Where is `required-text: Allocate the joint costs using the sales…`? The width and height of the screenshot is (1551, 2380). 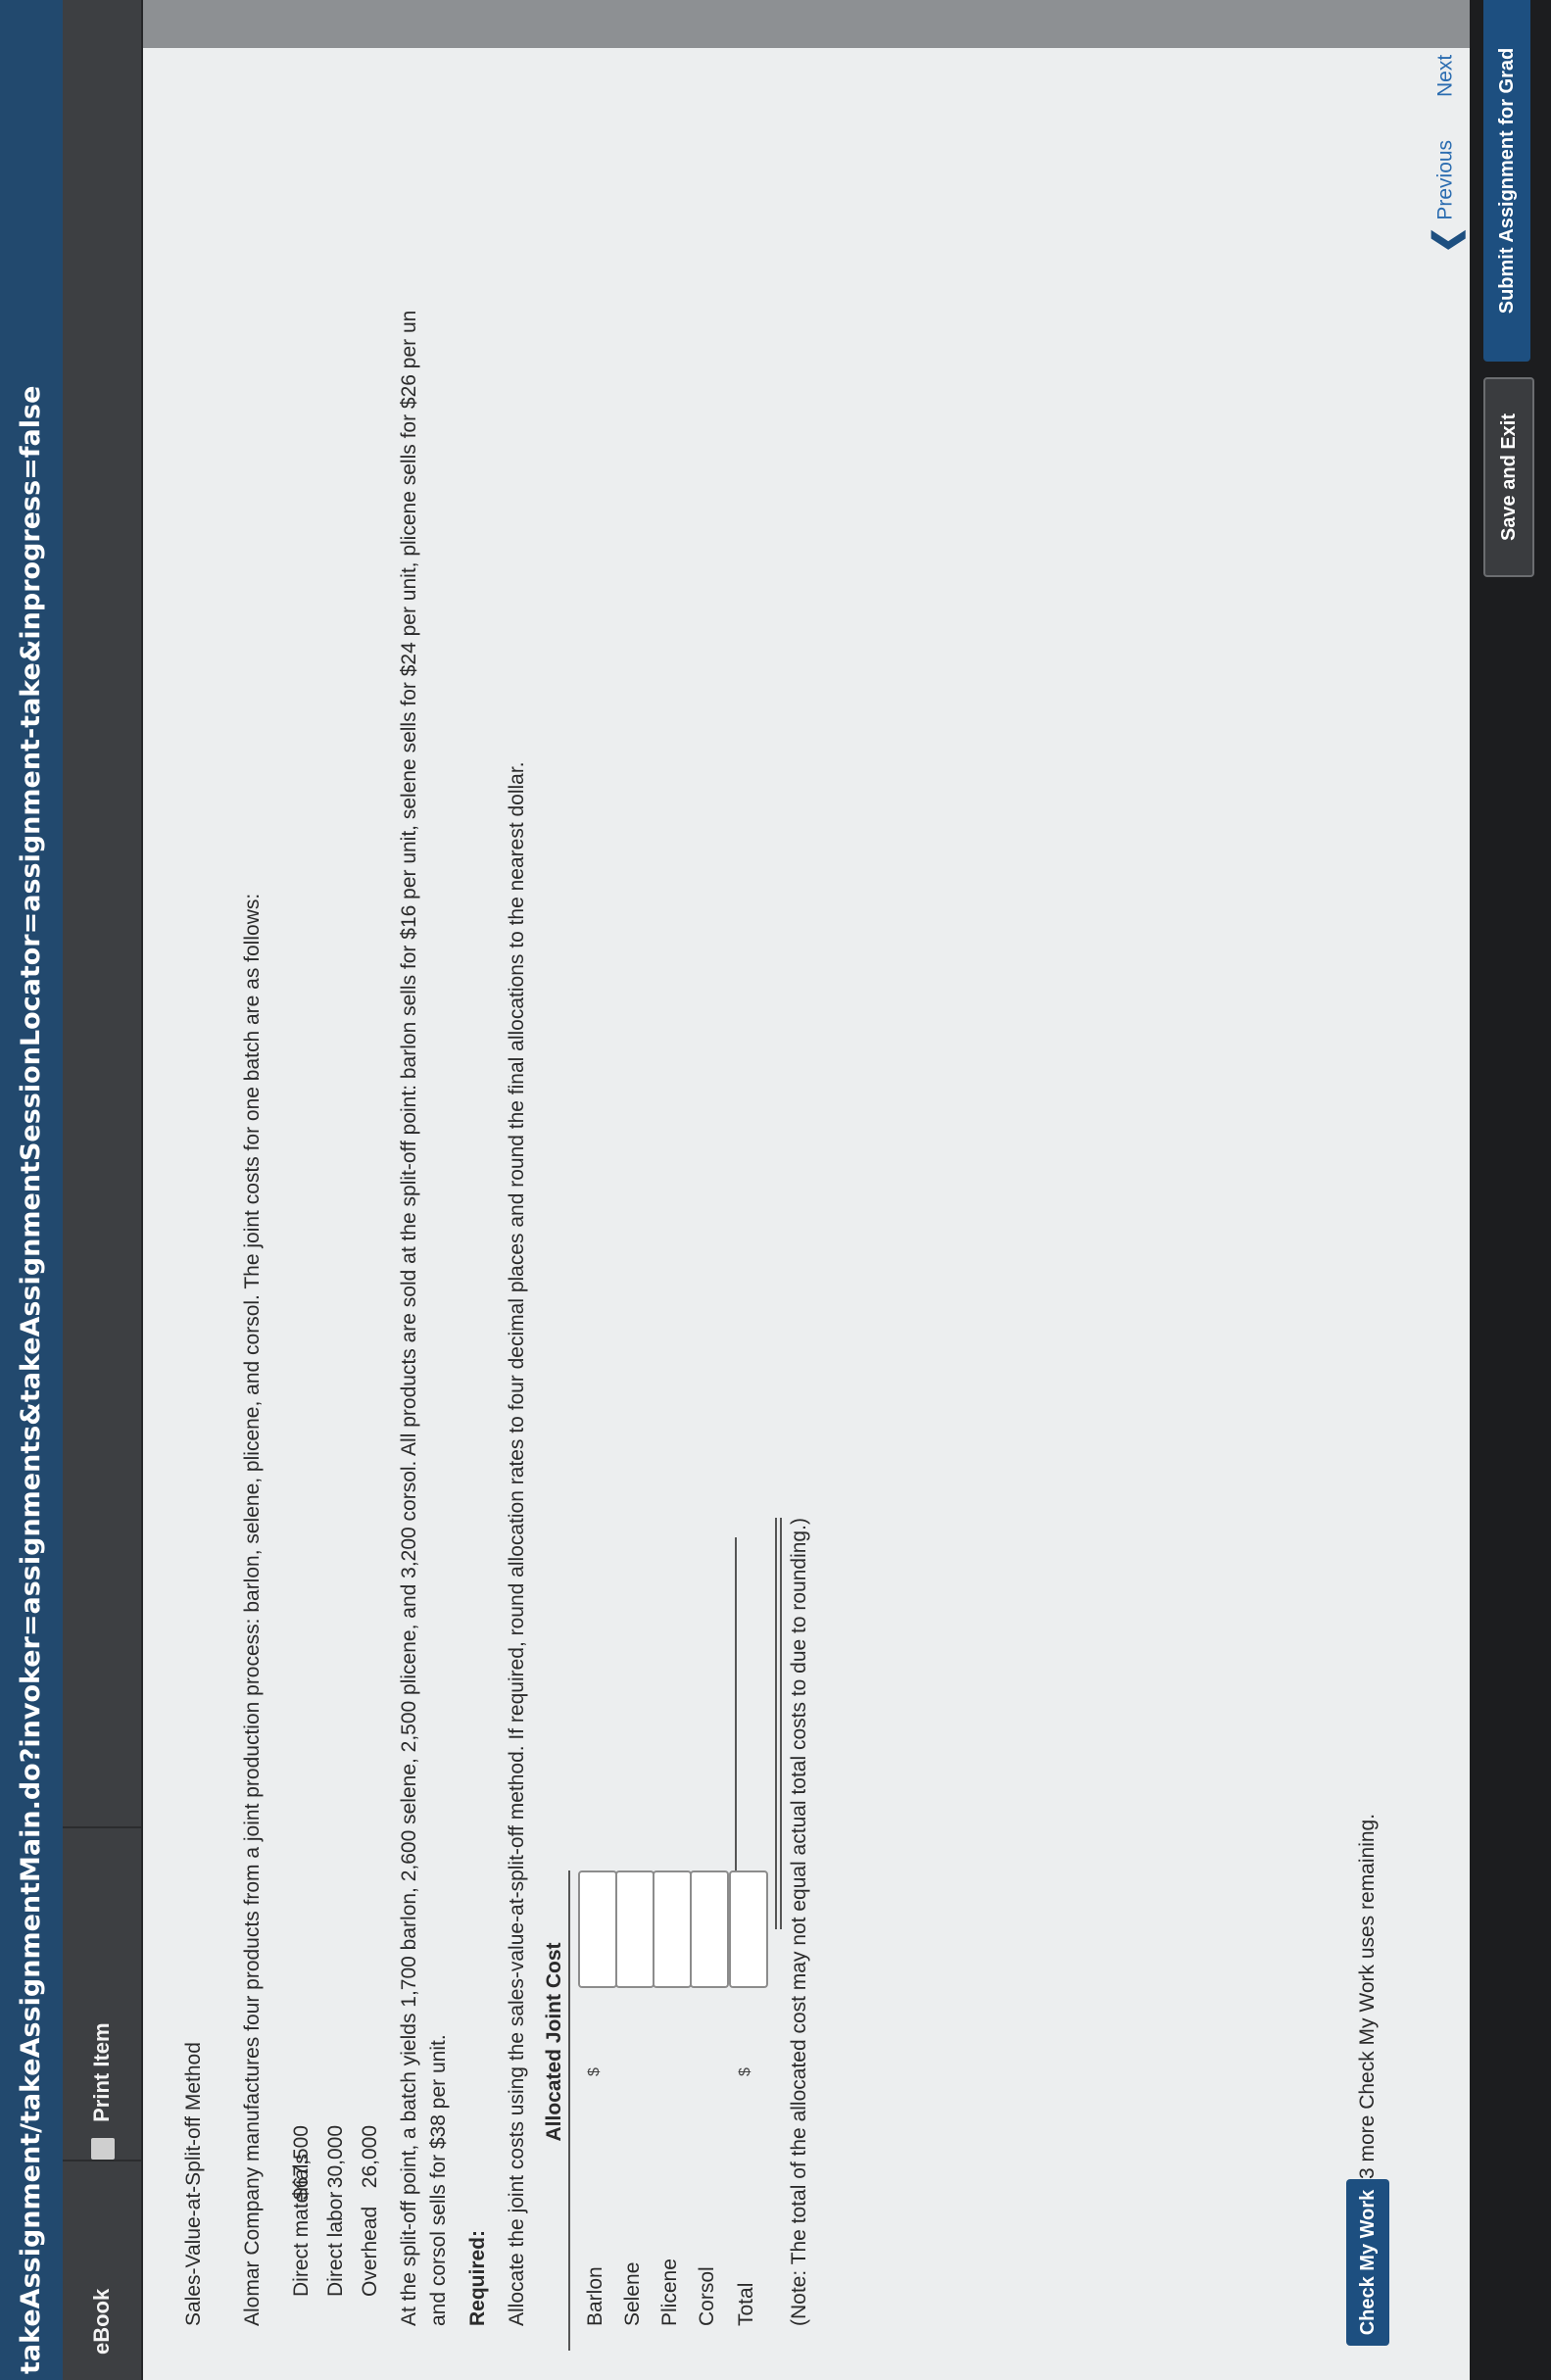 required-text: Allocate the joint costs using the sales… is located at coordinates (517, 1543).